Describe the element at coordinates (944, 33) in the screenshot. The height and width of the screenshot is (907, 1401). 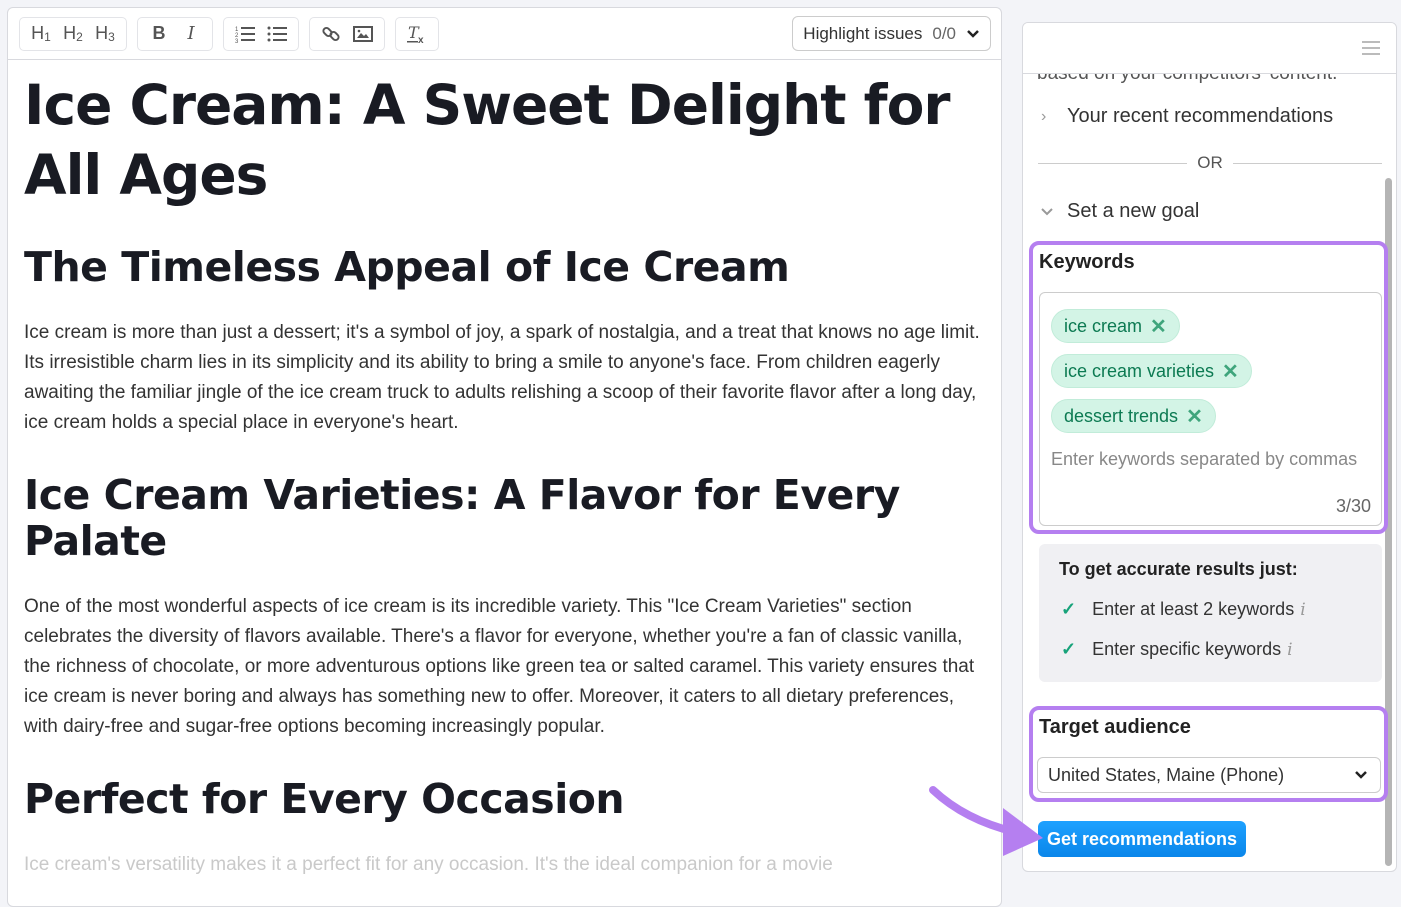
I see `highlight-issues-count: 0/0` at that location.